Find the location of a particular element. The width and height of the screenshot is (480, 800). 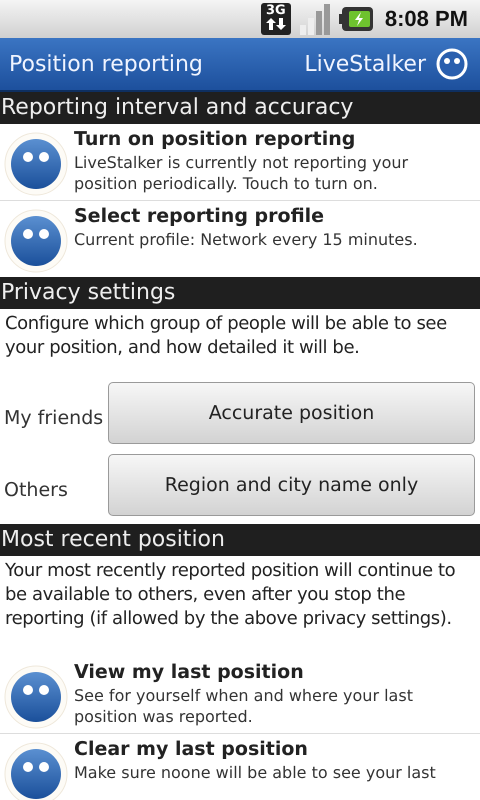

section-description: Configure which group of people will be able to see your position, and how detailed it will be. is located at coordinates (226, 336).